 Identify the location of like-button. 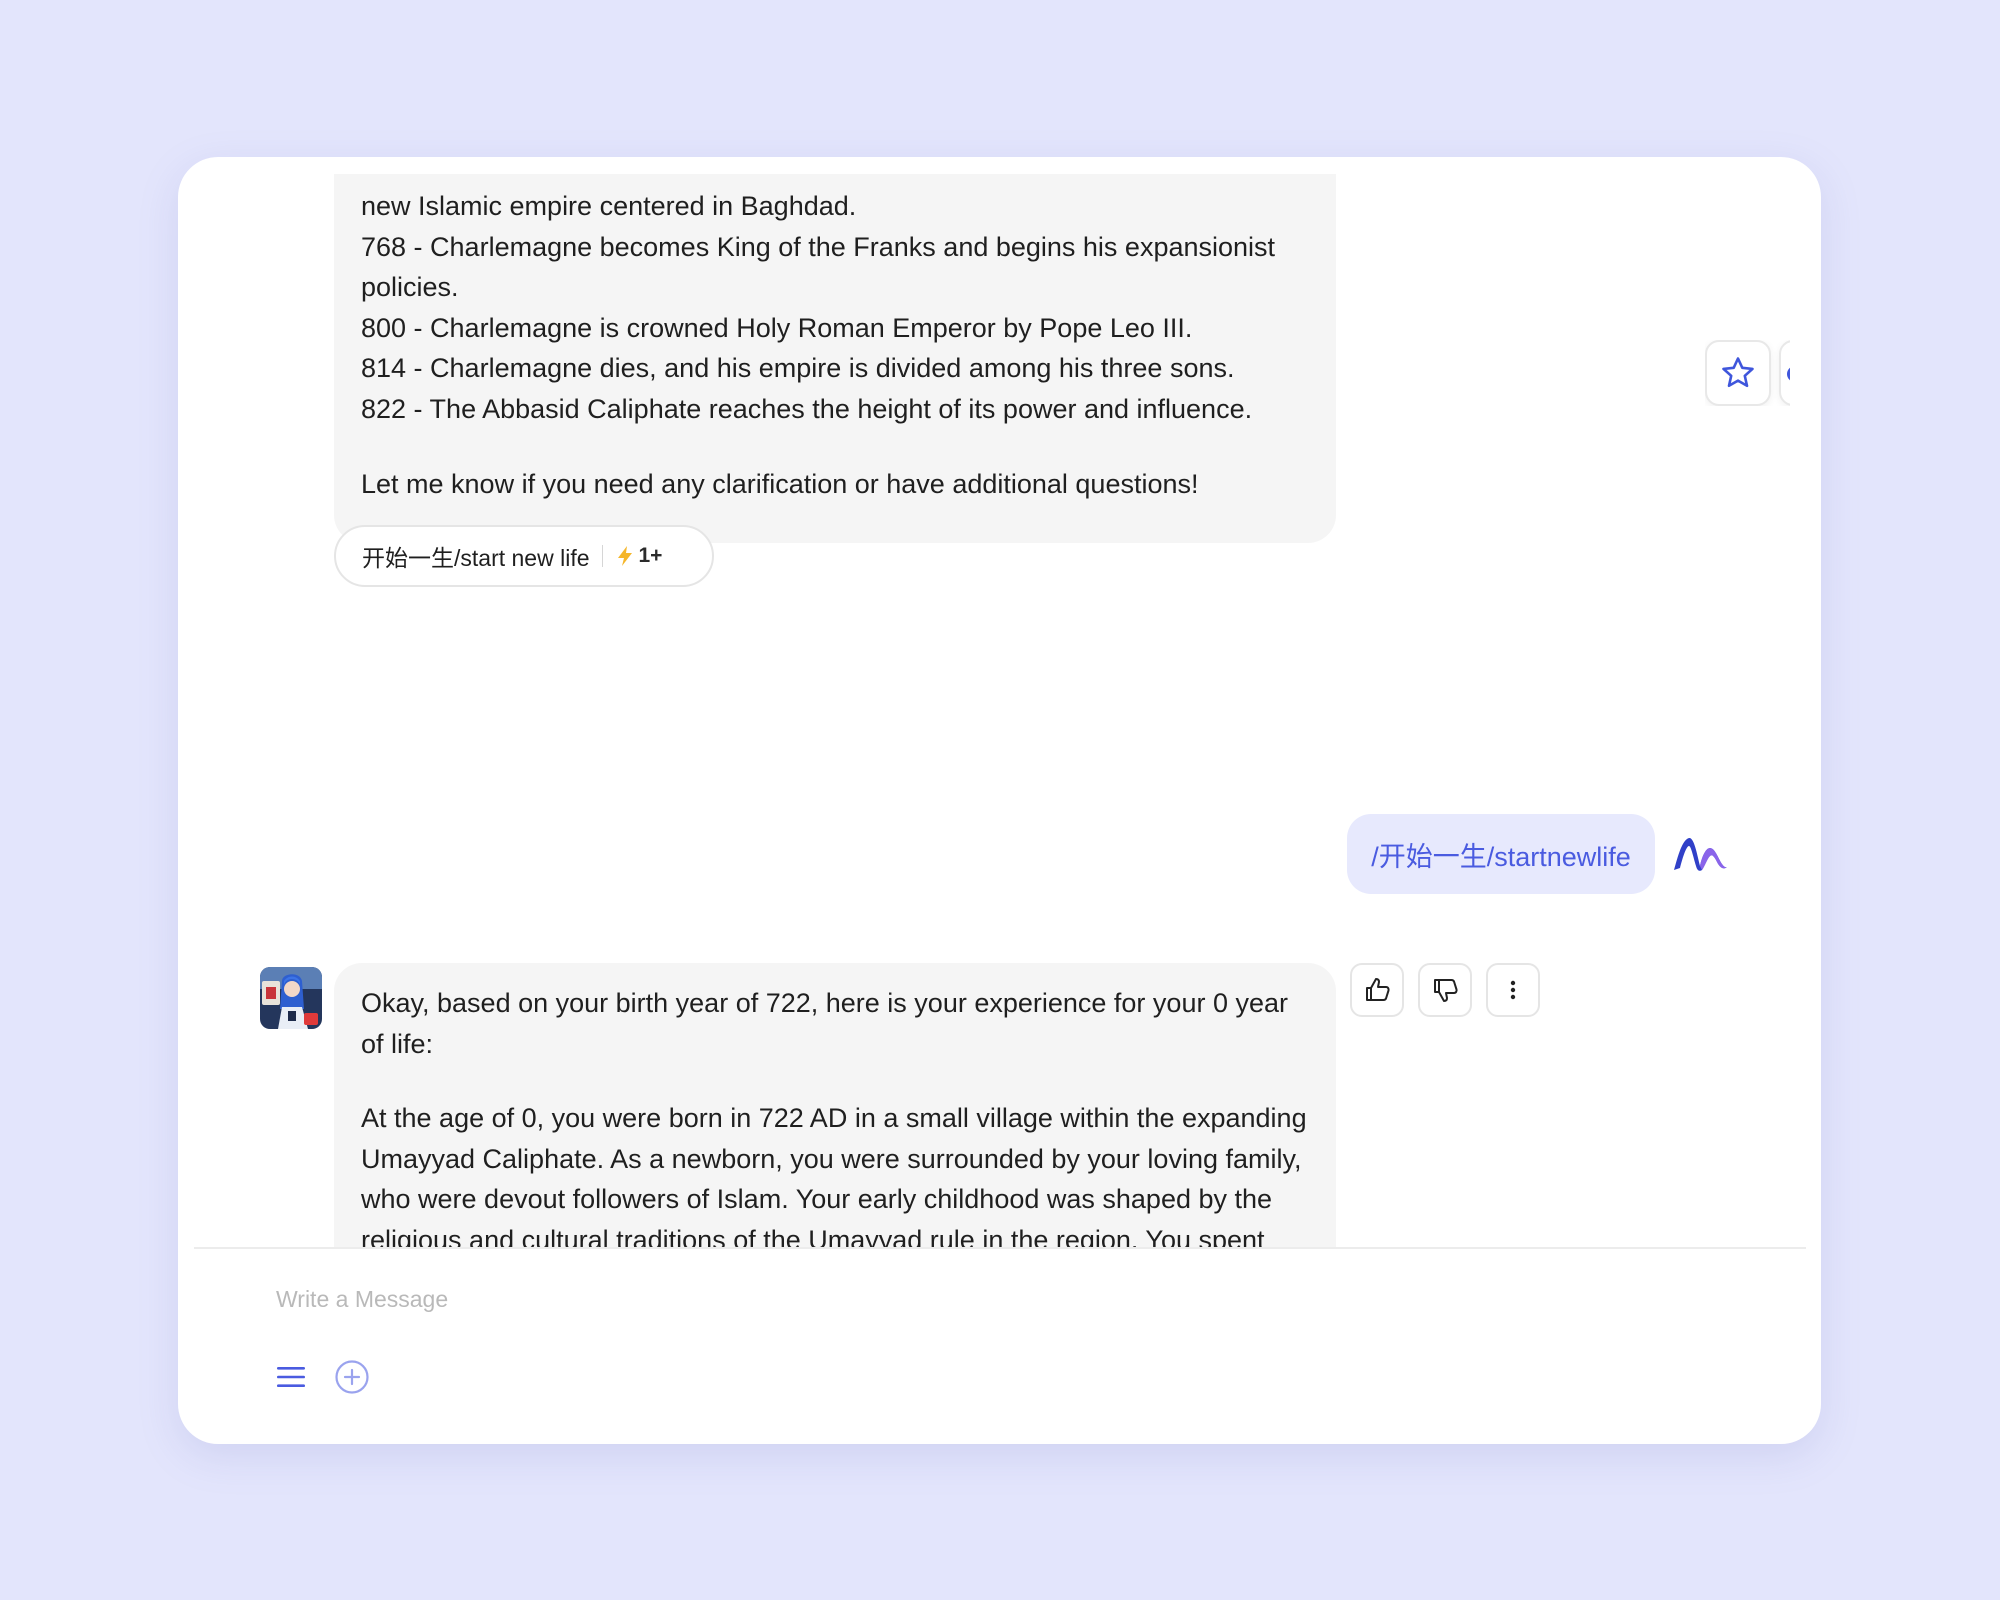
(1377, 990).